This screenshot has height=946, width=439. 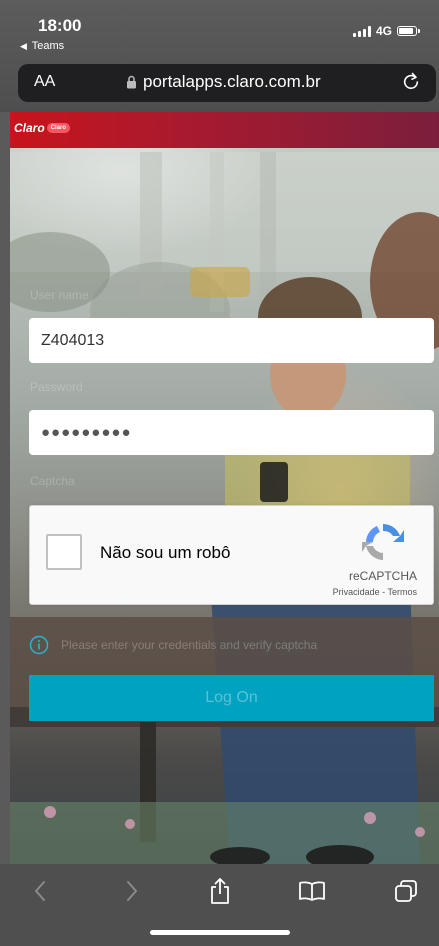 What do you see at coordinates (60, 25) in the screenshot?
I see `status-time: 18:00` at bounding box center [60, 25].